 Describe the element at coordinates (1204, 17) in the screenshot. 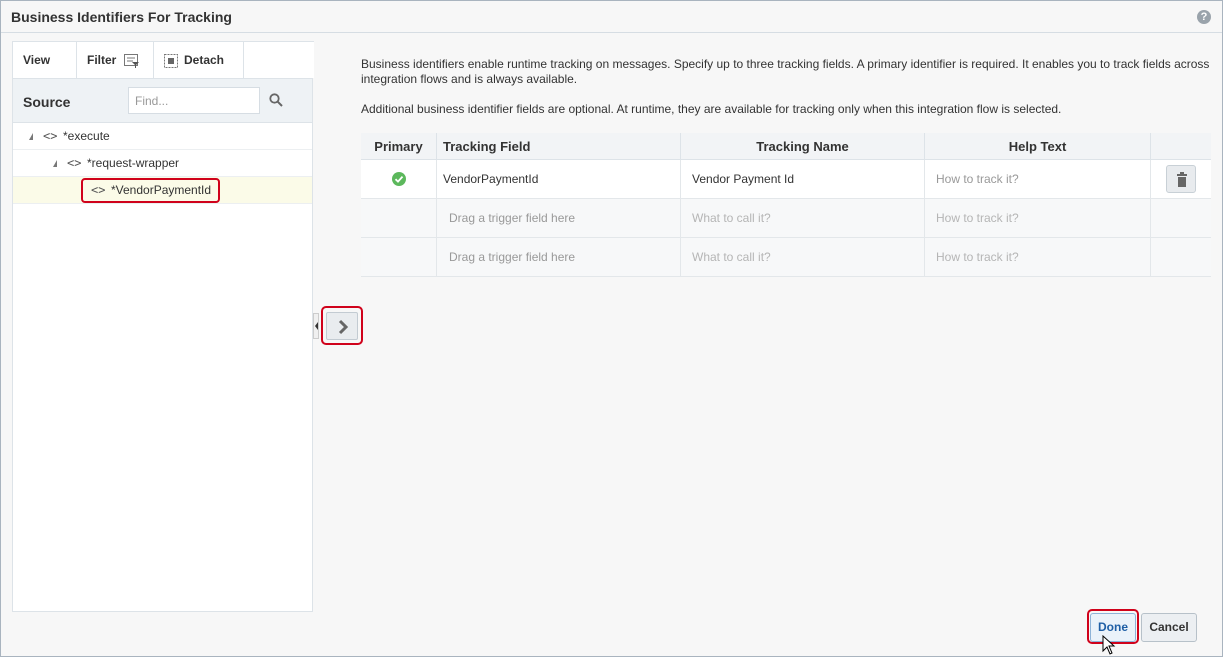

I see `help-icon: ?` at that location.